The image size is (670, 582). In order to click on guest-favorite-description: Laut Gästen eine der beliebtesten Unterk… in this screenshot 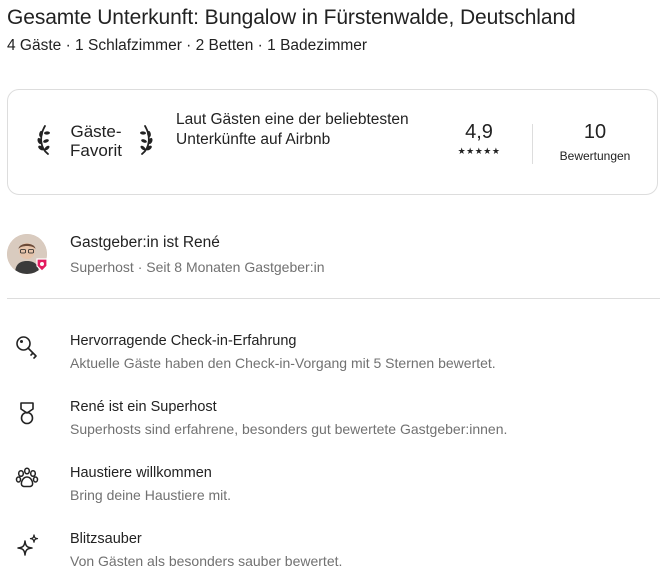, I will do `click(292, 129)`.